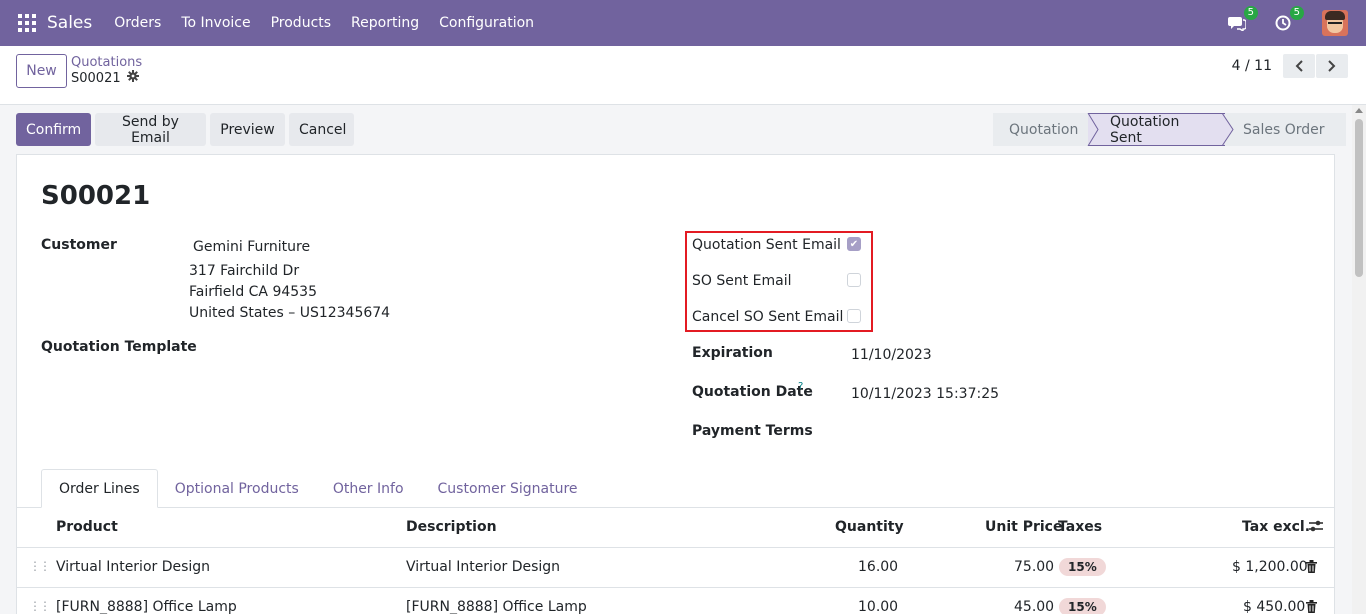 The width and height of the screenshot is (1366, 614). Describe the element at coordinates (1296, 13) in the screenshot. I see `activity-badge: 5` at that location.